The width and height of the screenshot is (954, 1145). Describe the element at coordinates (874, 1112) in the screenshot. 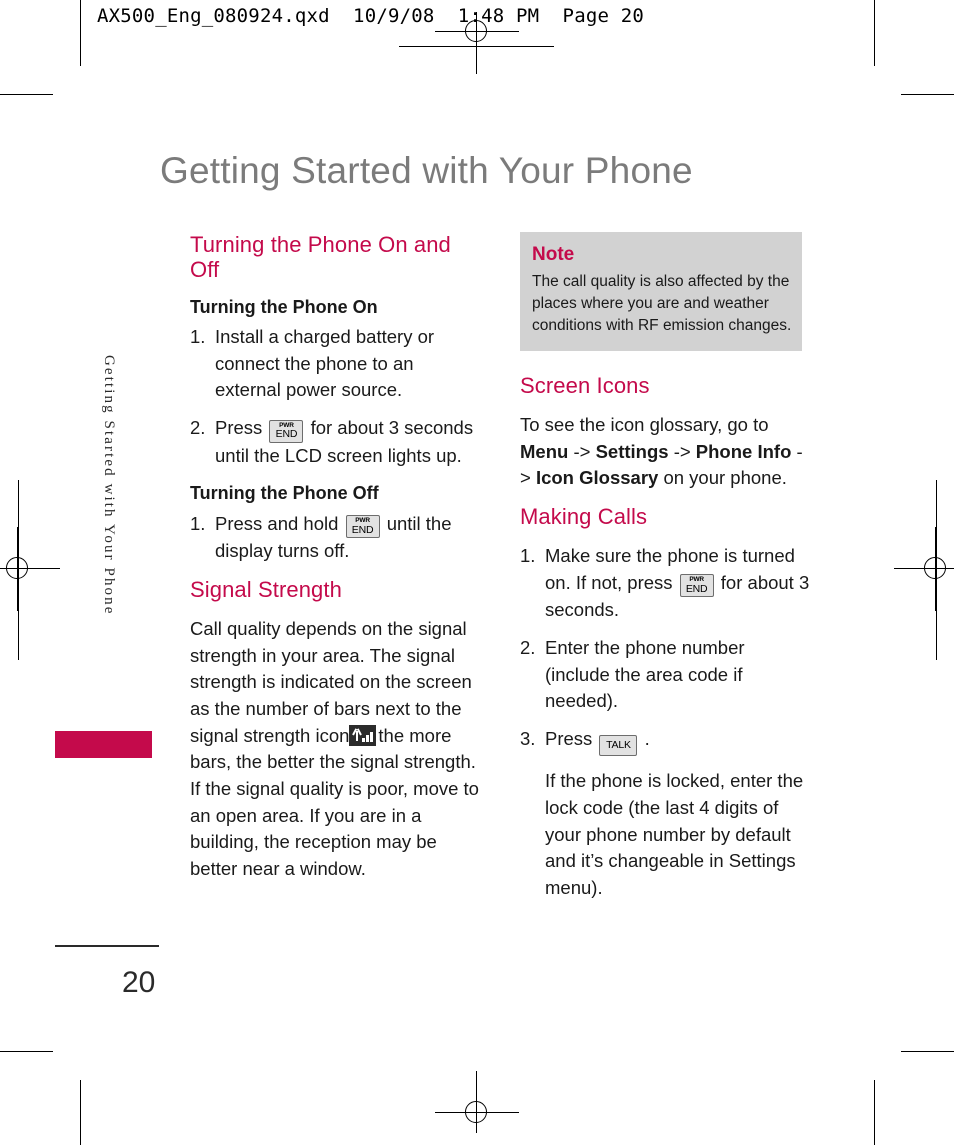

I see `crop-mark-bottom-right-vertical` at that location.